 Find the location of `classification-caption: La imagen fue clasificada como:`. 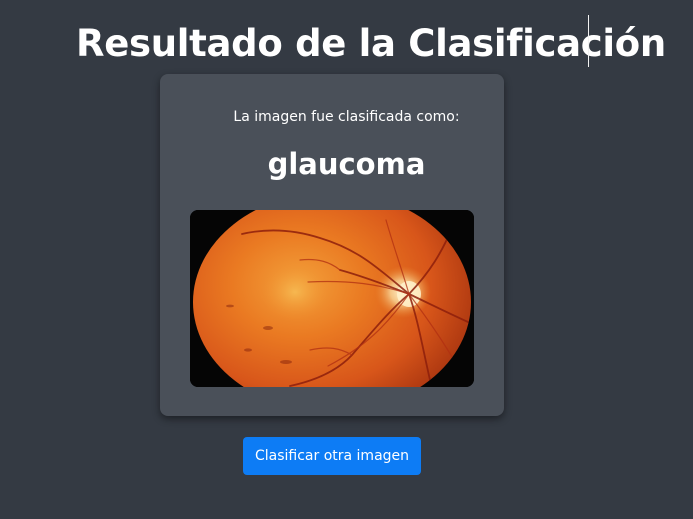

classification-caption: La imagen fue clasificada como: is located at coordinates (346, 117).